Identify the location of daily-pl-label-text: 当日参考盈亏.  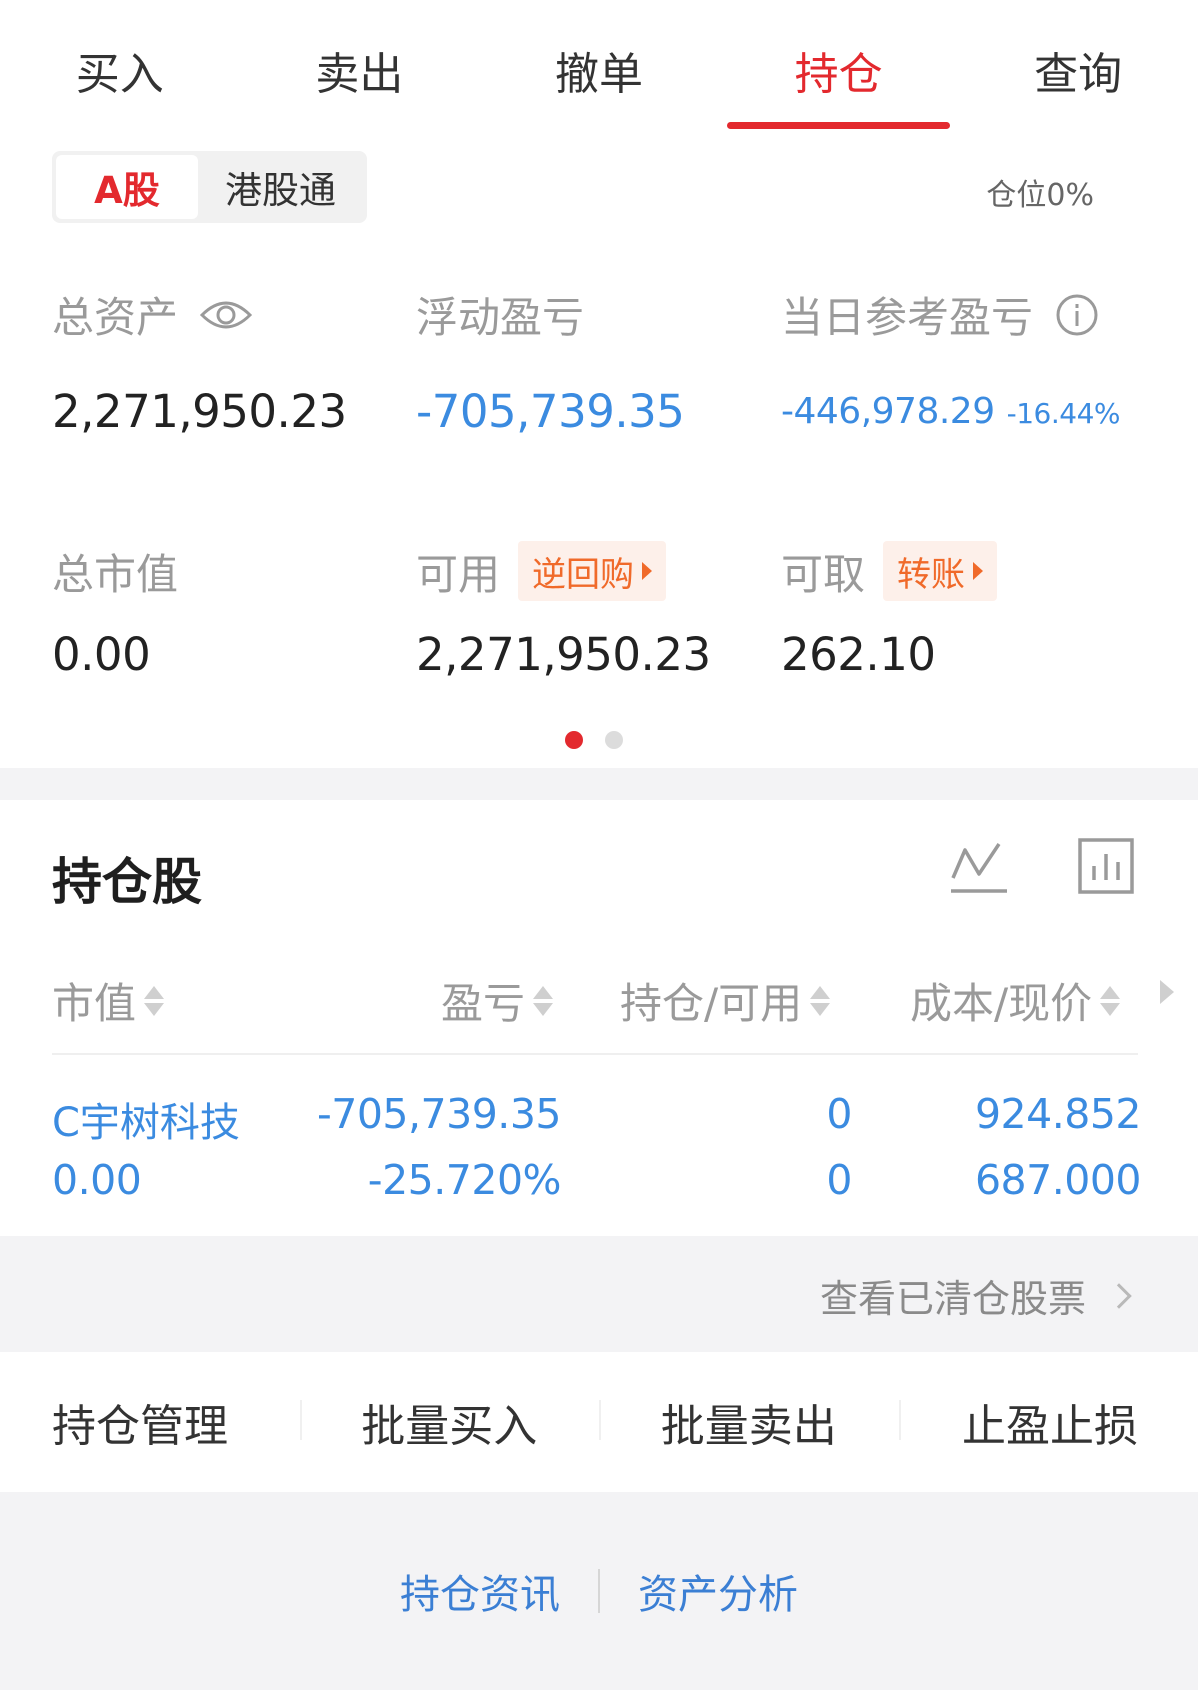
(907, 317).